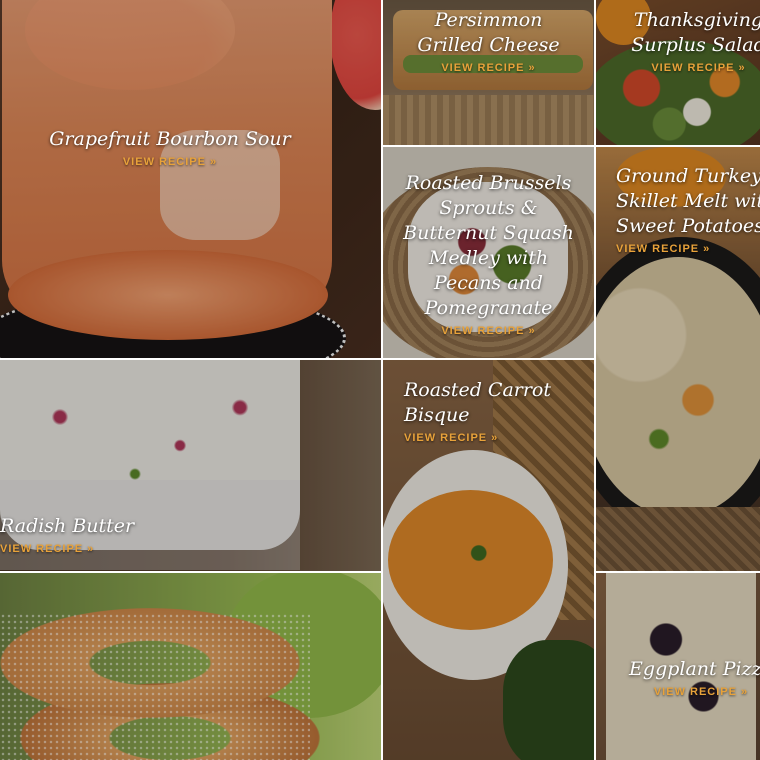 The image size is (760, 760). I want to click on recipe-caption: Thanksgiving Surplus Salad VIEW RECIPE », so click(678, 42).